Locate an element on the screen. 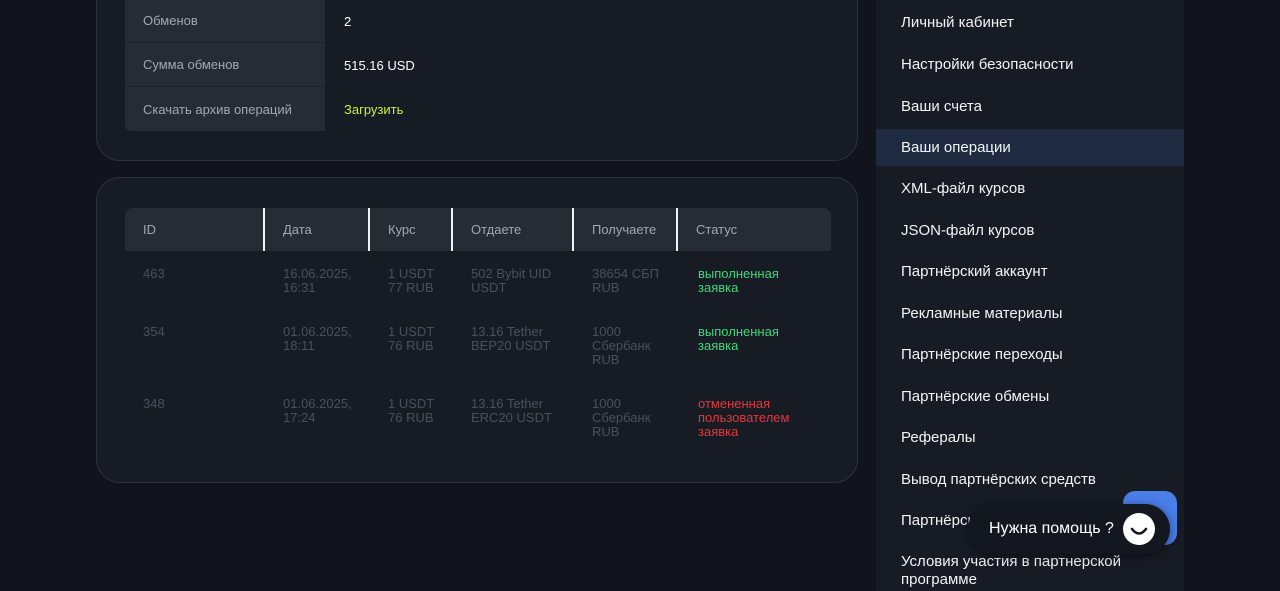 This screenshot has height=591, width=1280. status-badge: отмененная пользователем заявка is located at coordinates (744, 417).